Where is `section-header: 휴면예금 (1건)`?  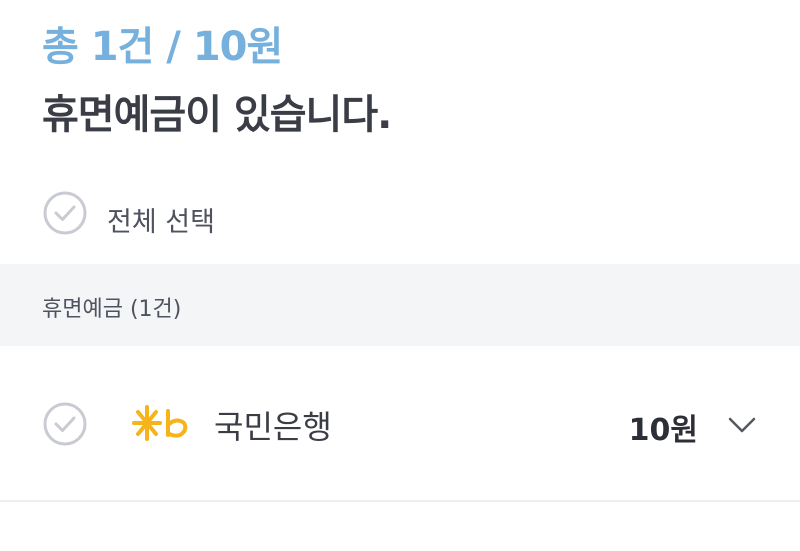 section-header: 휴면예금 (1건) is located at coordinates (400, 305).